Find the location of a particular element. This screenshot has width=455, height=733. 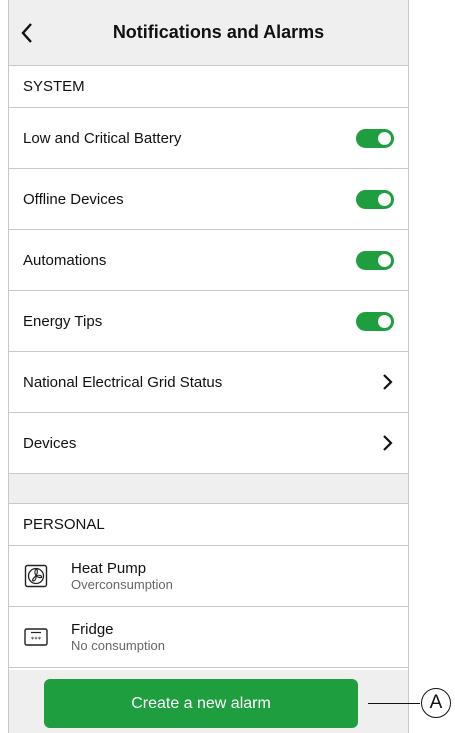

section-system: SYSTEM is located at coordinates (208, 87).